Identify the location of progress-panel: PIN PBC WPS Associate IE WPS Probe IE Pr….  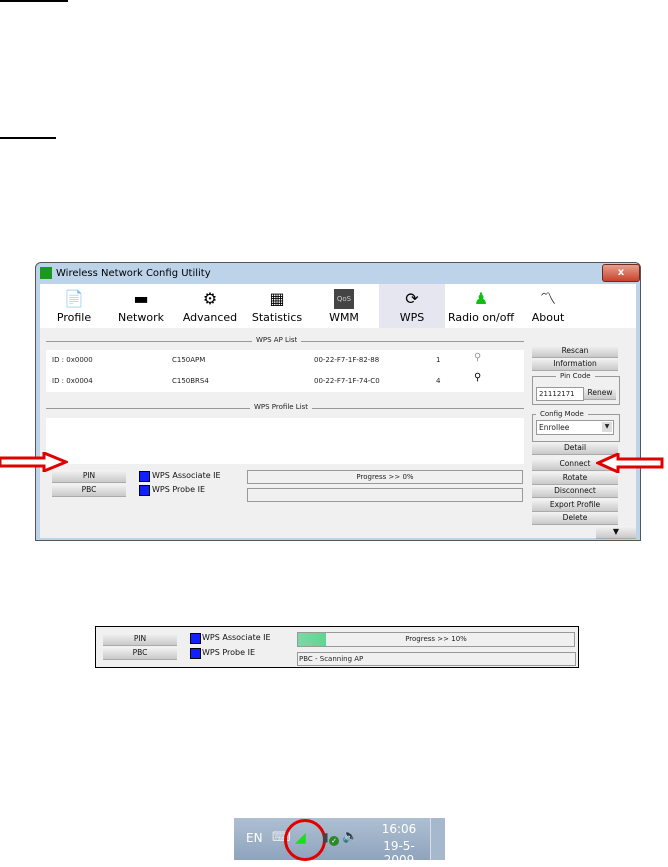
(337, 647).